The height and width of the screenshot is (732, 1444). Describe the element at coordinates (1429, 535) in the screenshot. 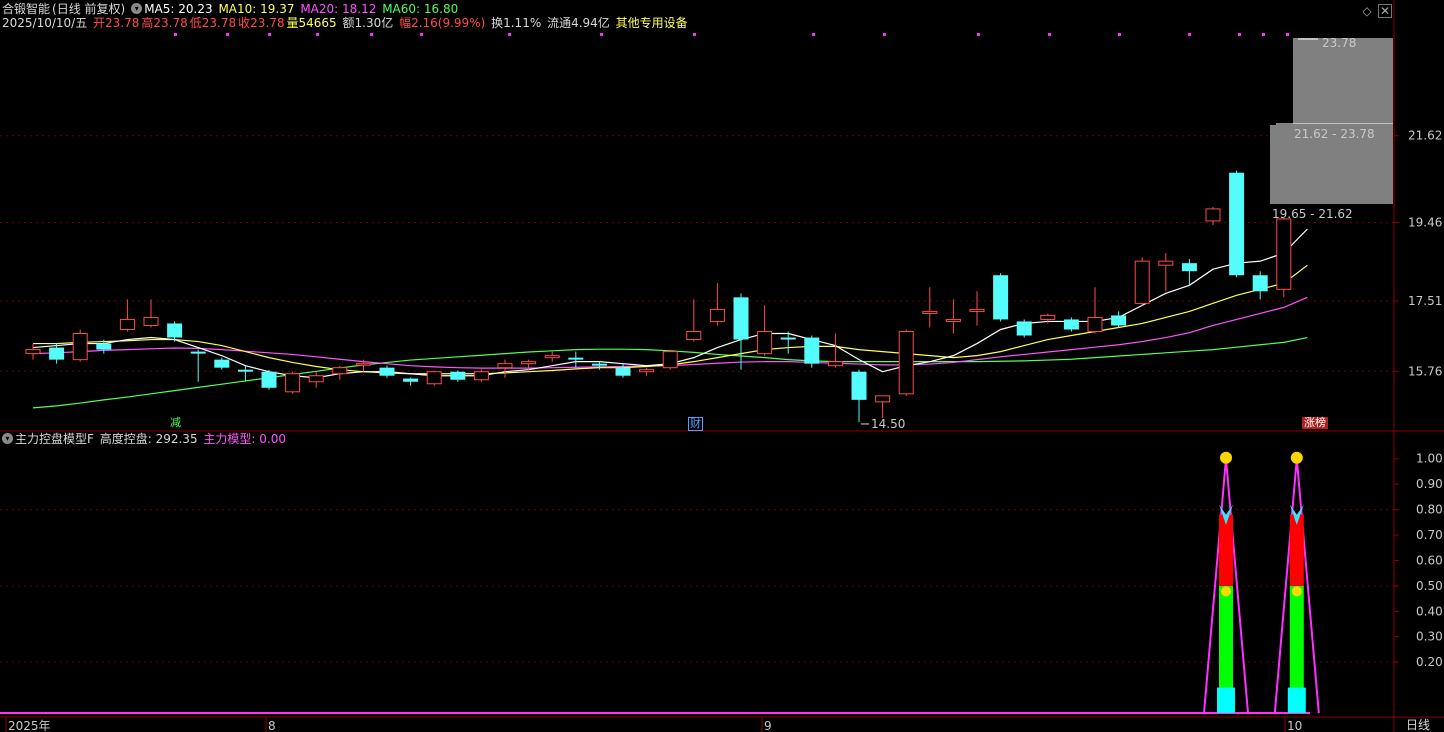

I see `indicator-tick-label: 0.70` at that location.